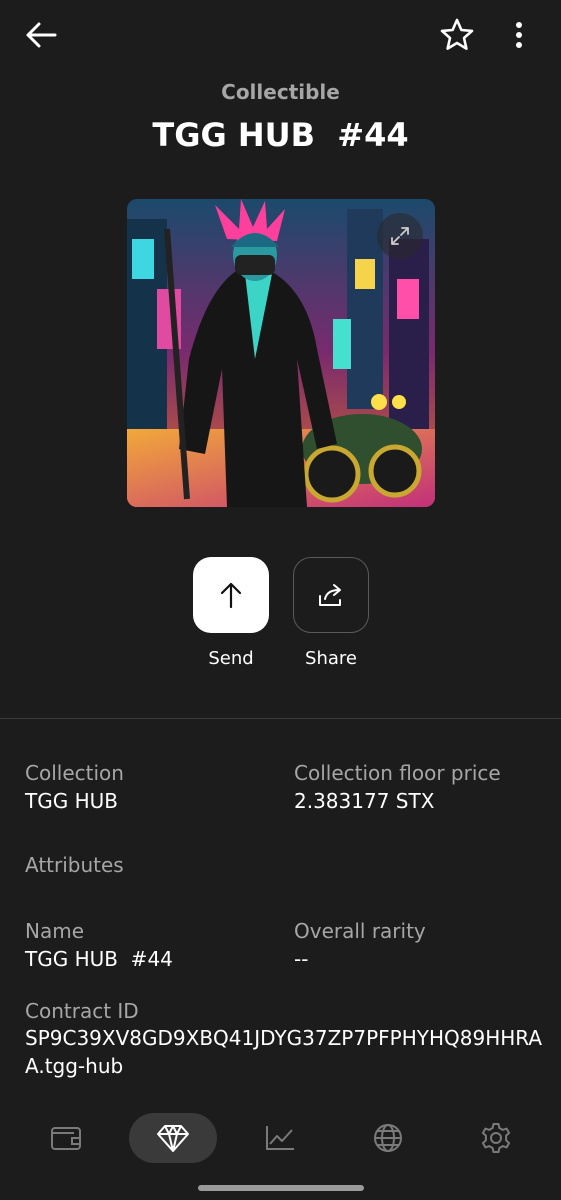 The width and height of the screenshot is (561, 1200). Describe the element at coordinates (281, 1188) in the screenshot. I see `gesture-handle` at that location.